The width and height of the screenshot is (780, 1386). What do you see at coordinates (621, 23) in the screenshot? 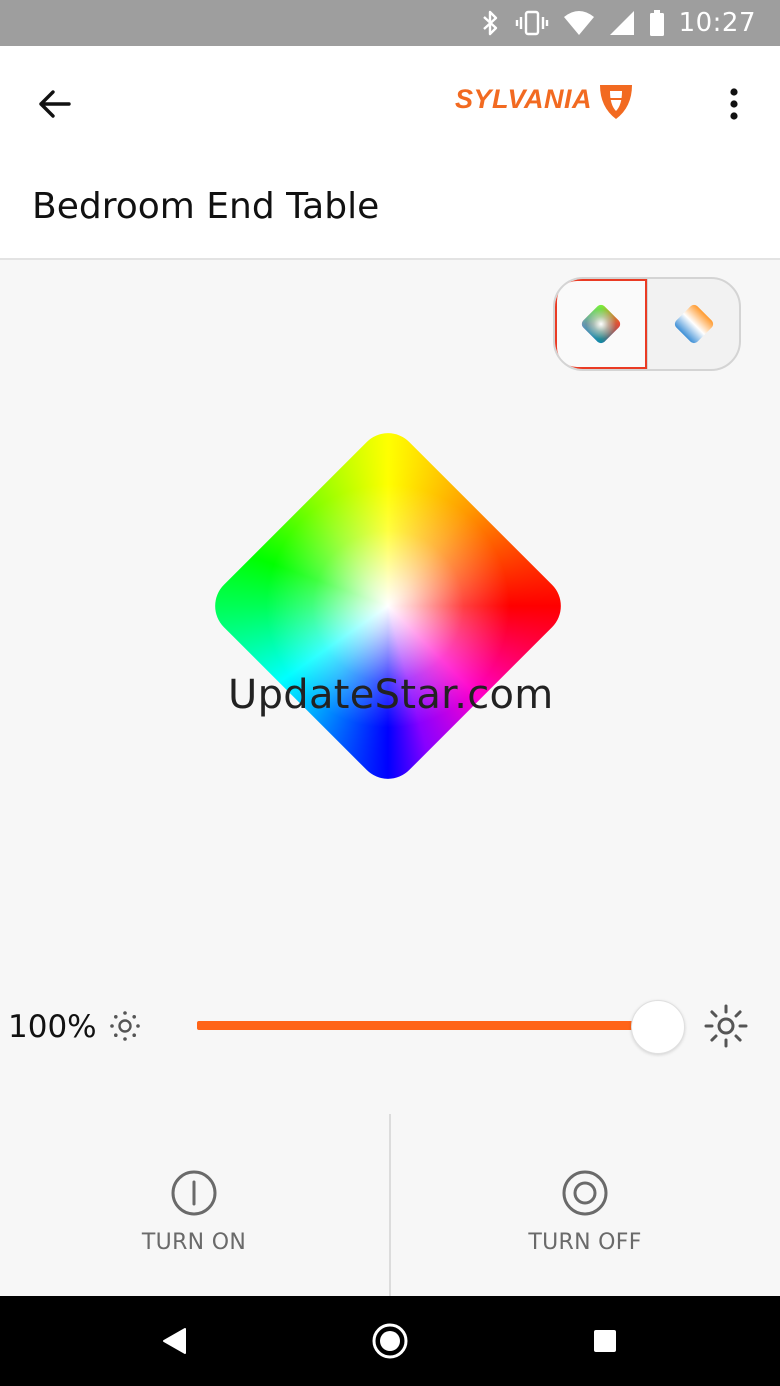
I see `signal-icon` at bounding box center [621, 23].